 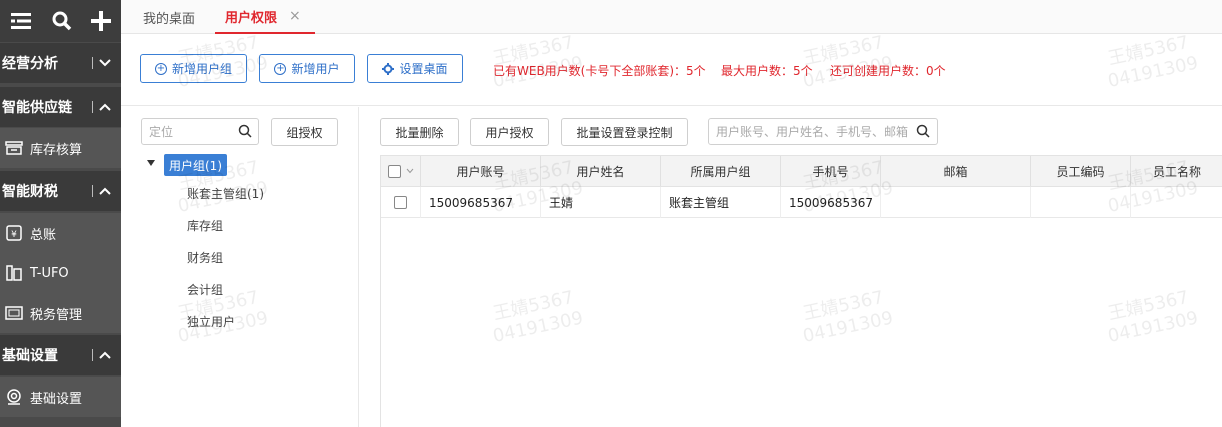 What do you see at coordinates (56, 315) in the screenshot?
I see `sidebar-item-label: 税务管理` at bounding box center [56, 315].